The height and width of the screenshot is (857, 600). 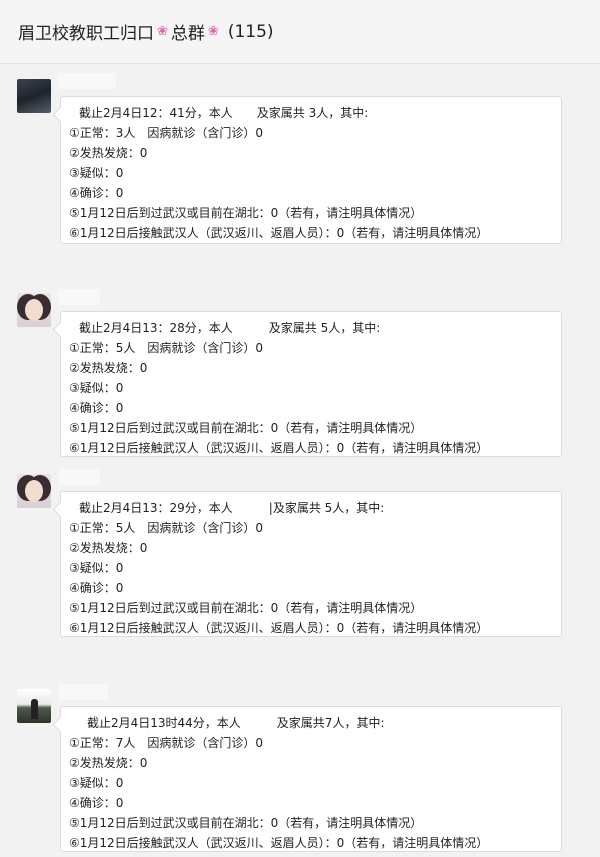 What do you see at coordinates (34, 706) in the screenshot?
I see `landscape-figure-avatar-icon` at bounding box center [34, 706].